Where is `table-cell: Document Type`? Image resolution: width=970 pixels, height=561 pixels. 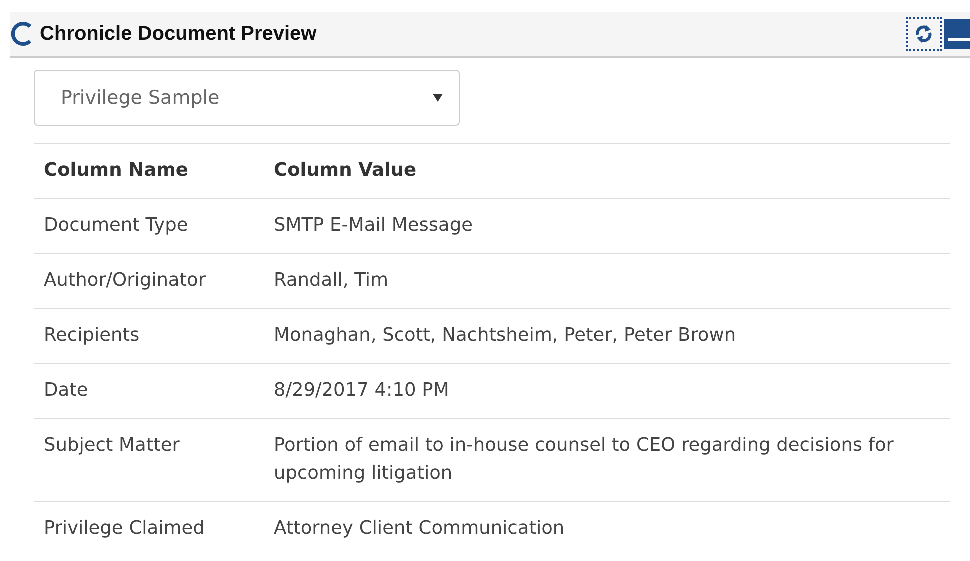
table-cell: Document Type is located at coordinates (149, 226).